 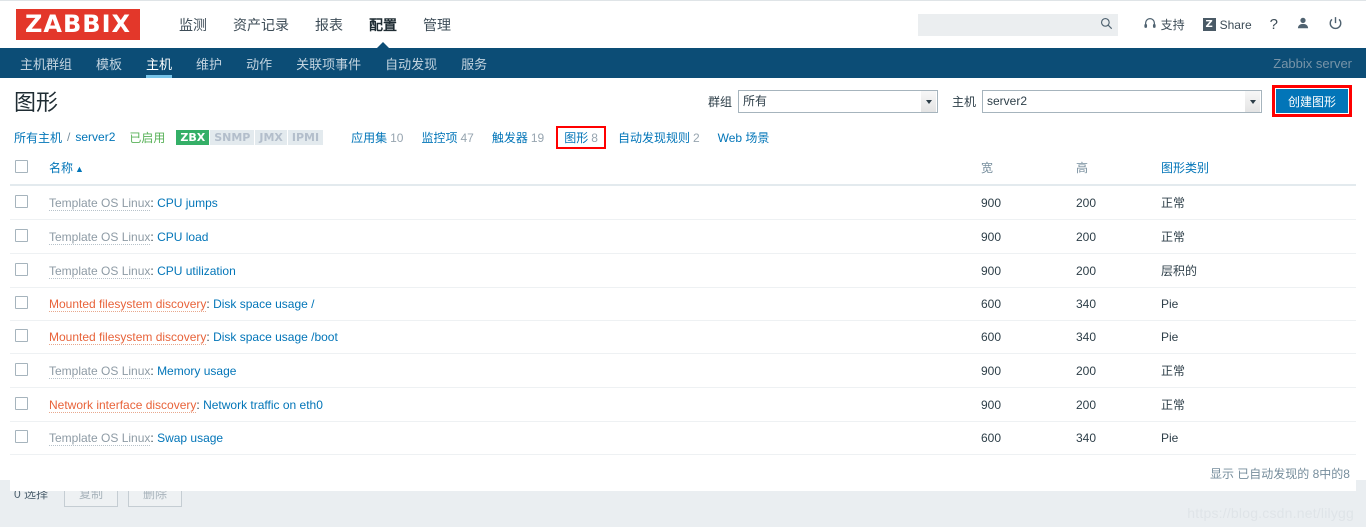 What do you see at coordinates (510, 138) in the screenshot?
I see `objtab-triggers-label: 触发器` at bounding box center [510, 138].